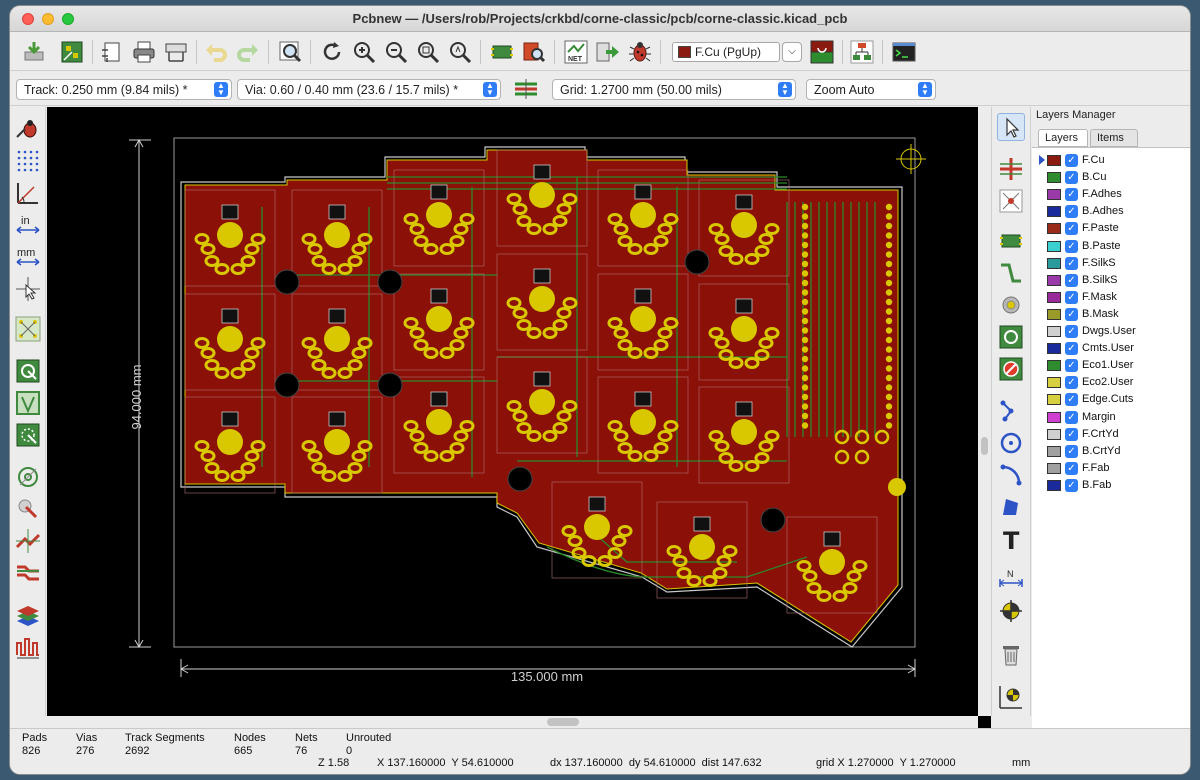 Image resolution: width=1200 pixels, height=780 pixels. What do you see at coordinates (1111, 331) in the screenshot?
I see `layer-row: ✓ Dwgs.User` at bounding box center [1111, 331].